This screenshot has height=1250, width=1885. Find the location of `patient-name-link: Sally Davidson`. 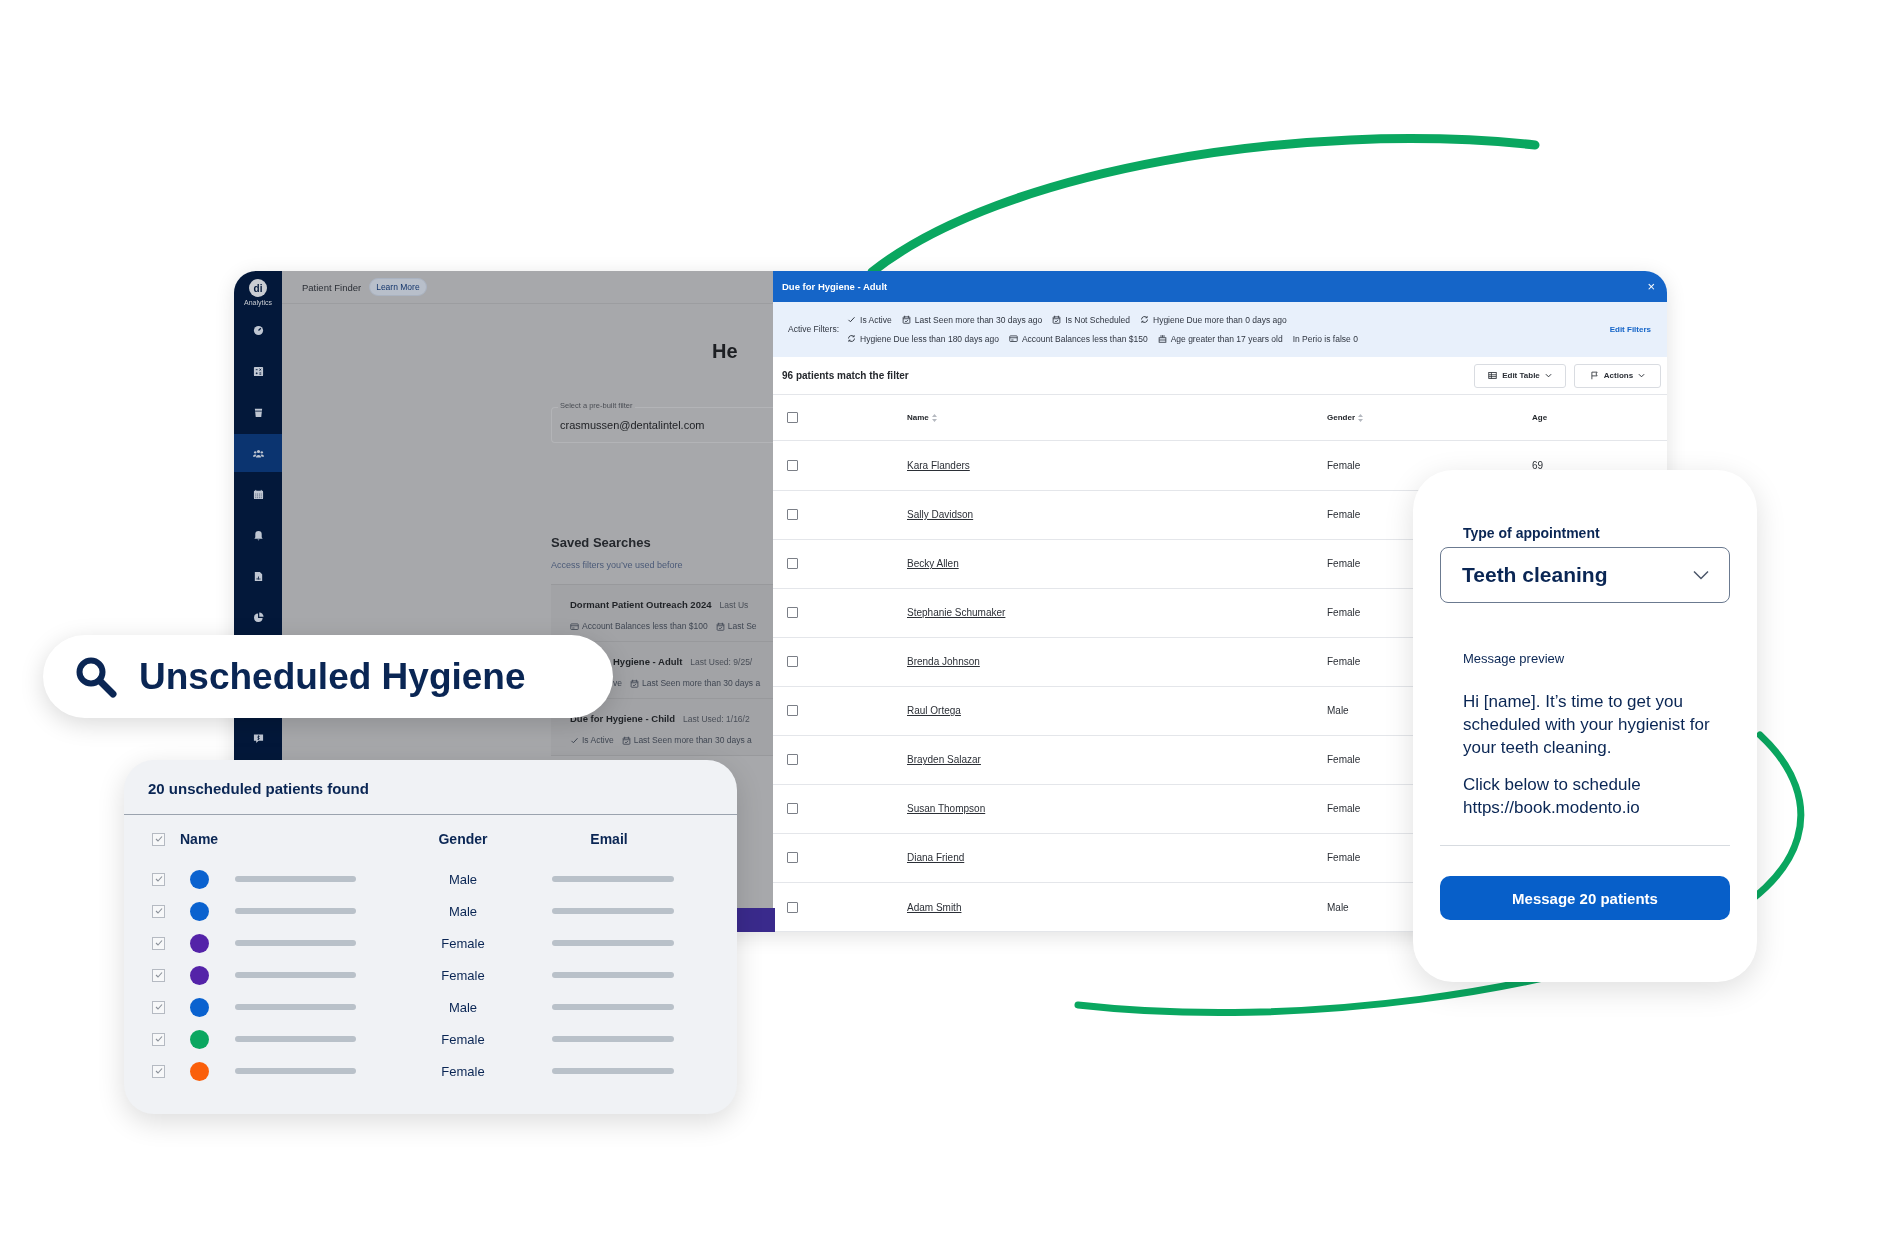

patient-name-link: Sally Davidson is located at coordinates (940, 515).